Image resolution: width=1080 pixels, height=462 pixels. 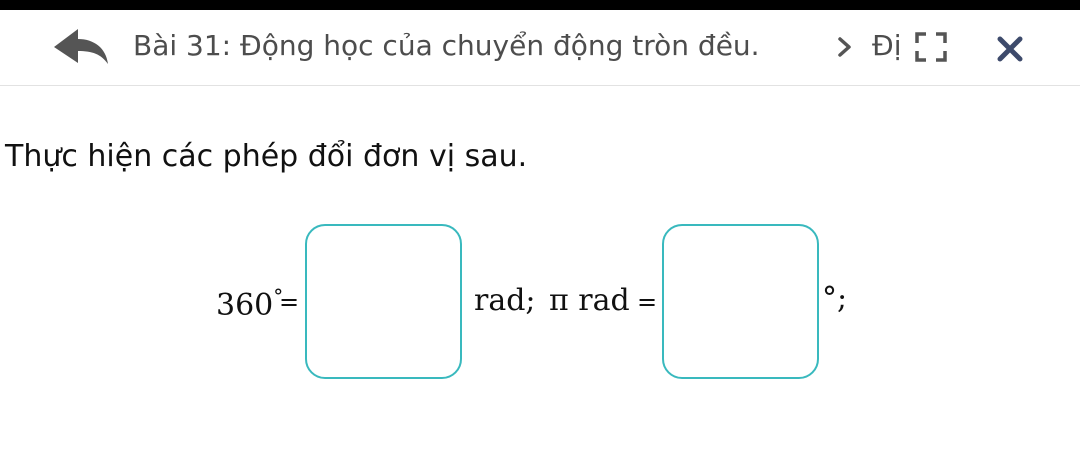 What do you see at coordinates (740, 301) in the screenshot?
I see `answer-input-degrees` at bounding box center [740, 301].